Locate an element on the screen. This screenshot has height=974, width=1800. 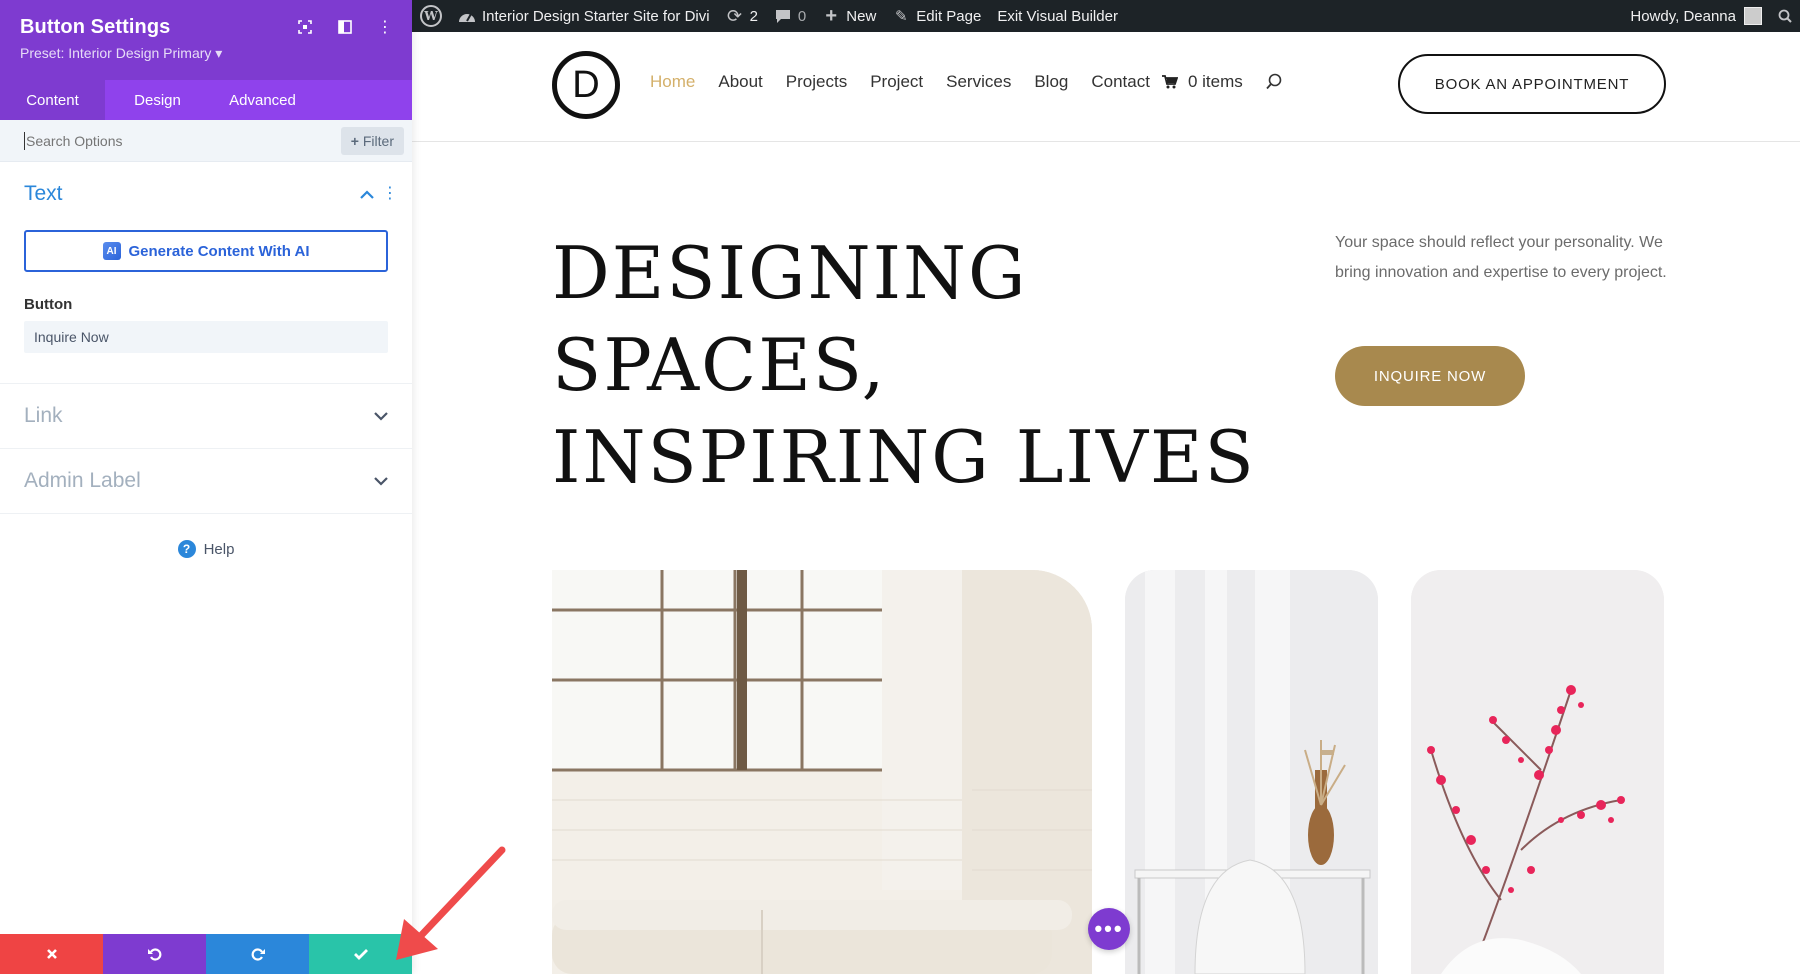
logo-letter: D is located at coordinates (585, 85).